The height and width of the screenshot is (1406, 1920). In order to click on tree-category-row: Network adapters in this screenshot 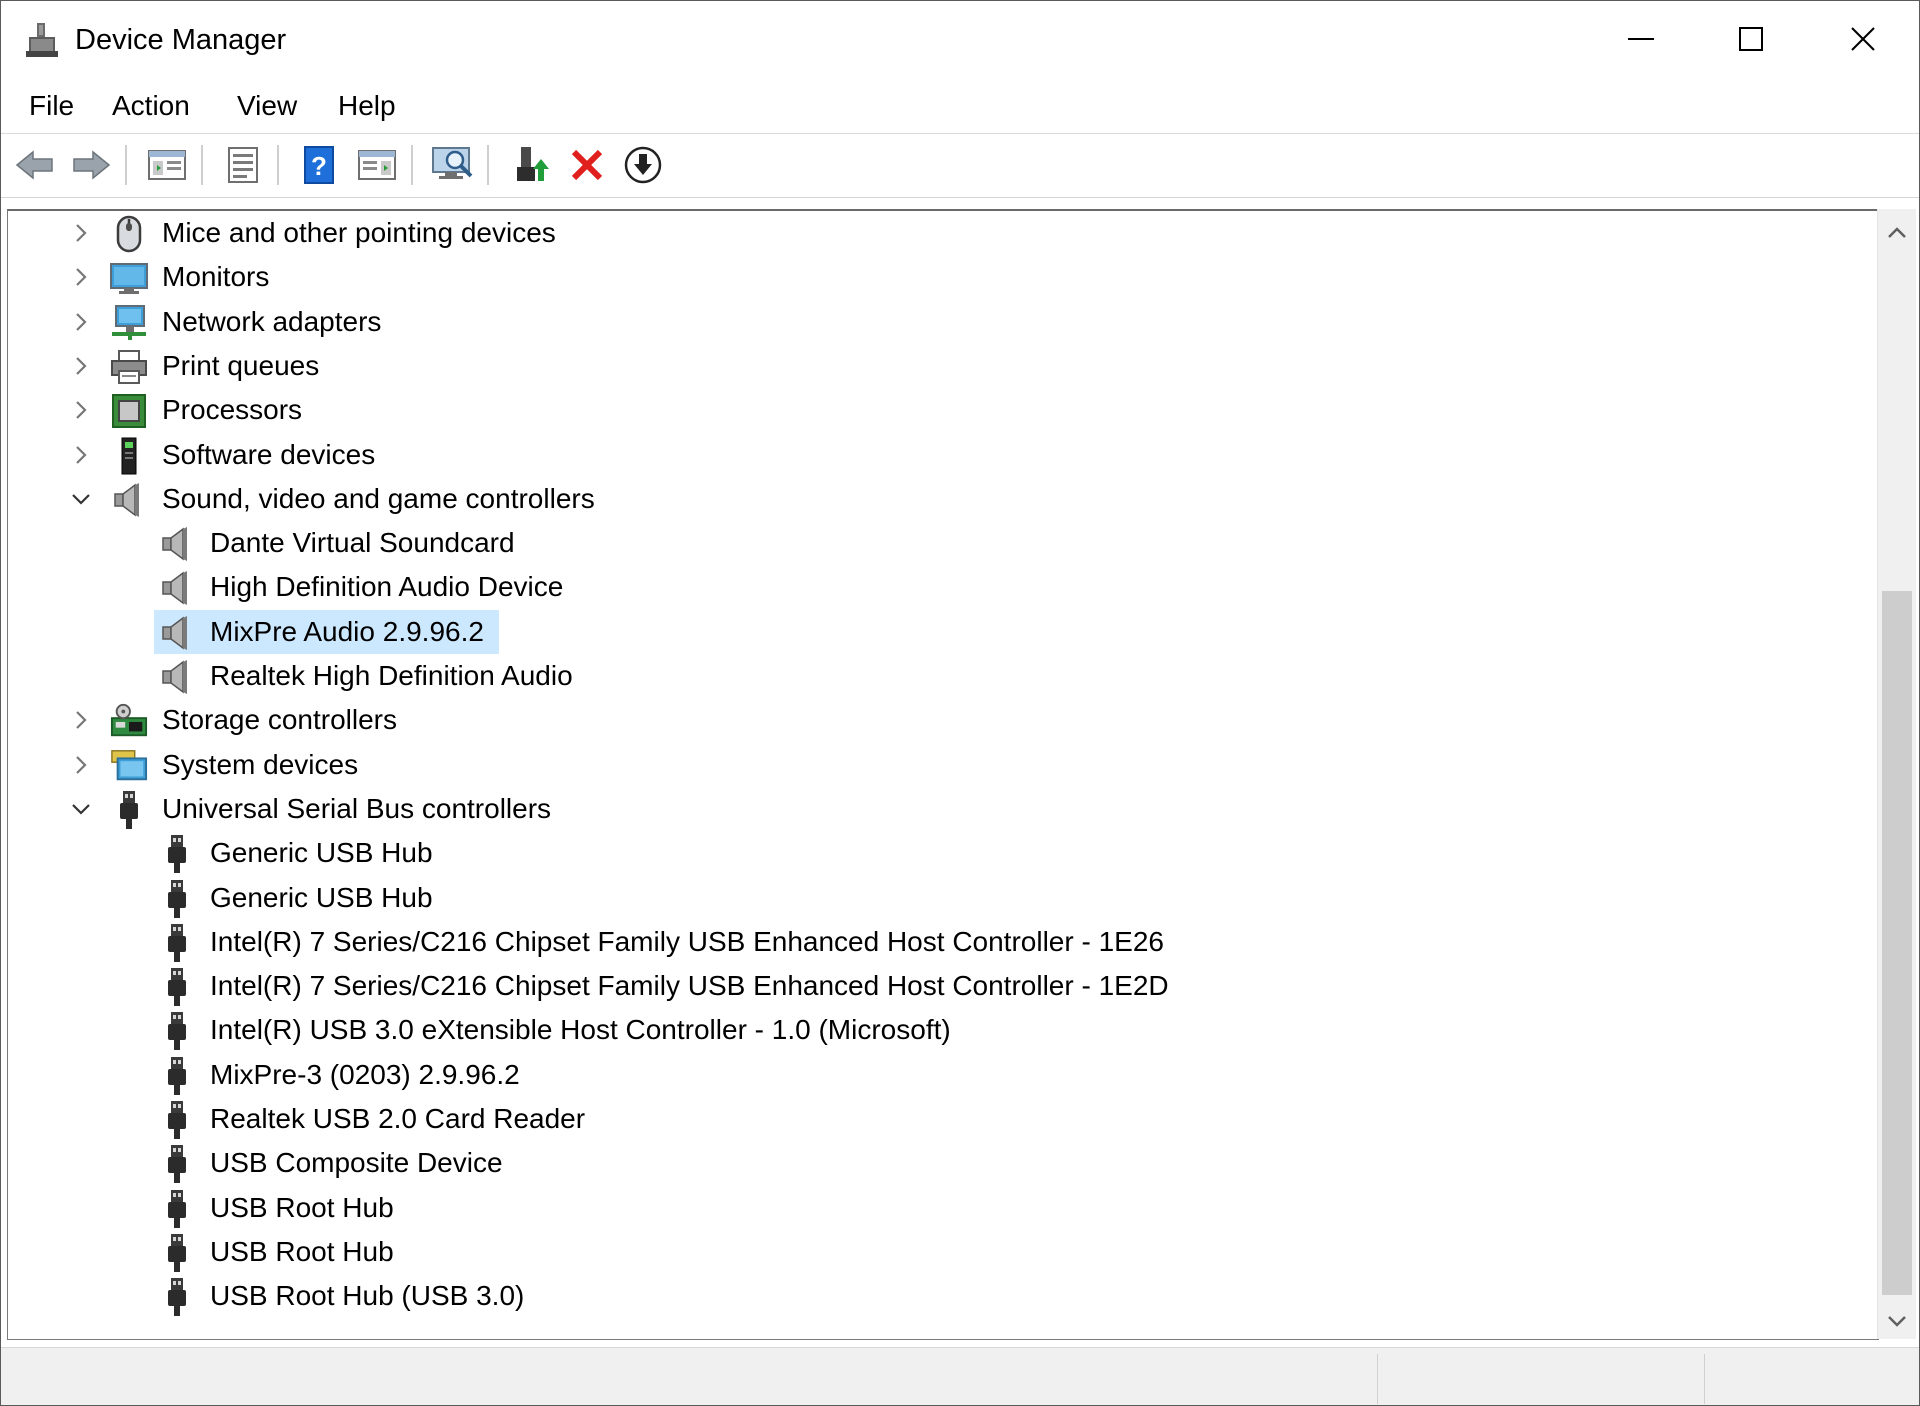, I will do `click(943, 322)`.